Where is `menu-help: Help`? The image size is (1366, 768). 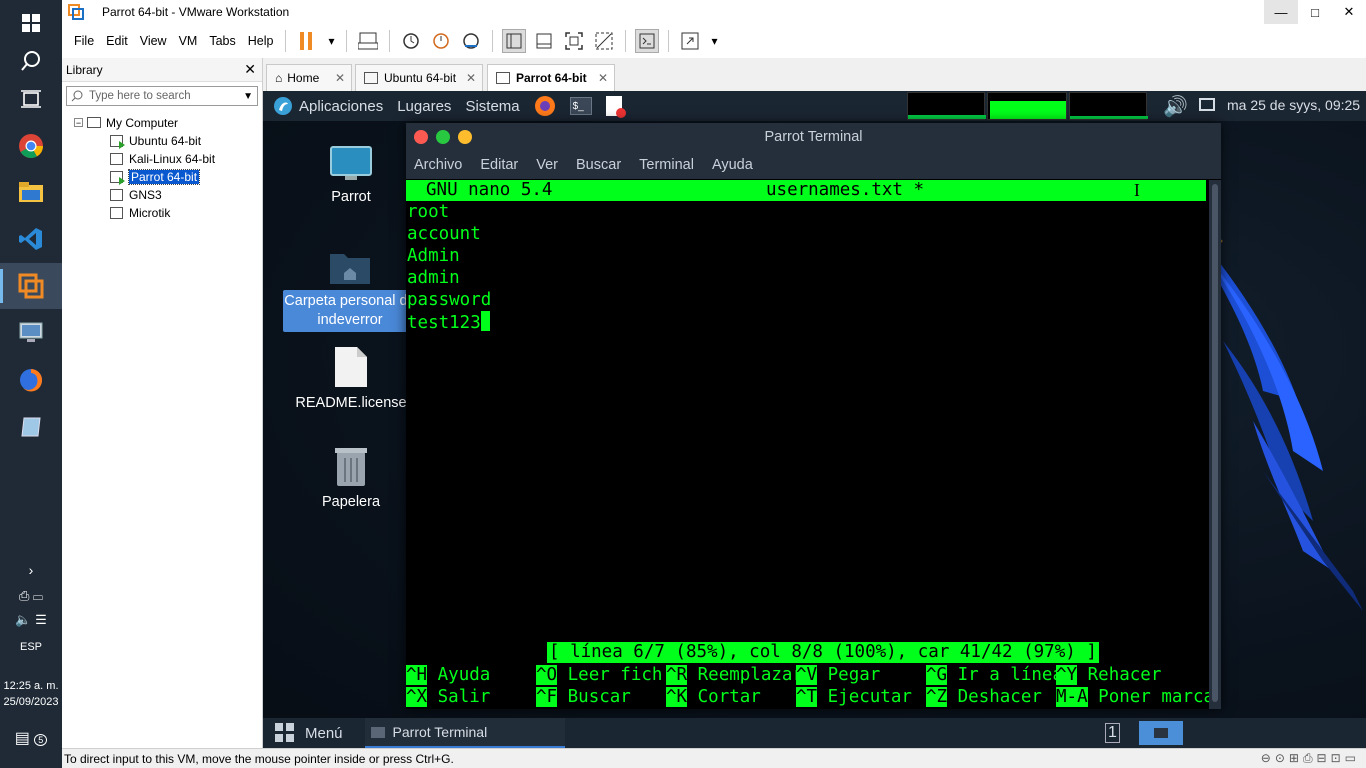 menu-help: Help is located at coordinates (261, 41).